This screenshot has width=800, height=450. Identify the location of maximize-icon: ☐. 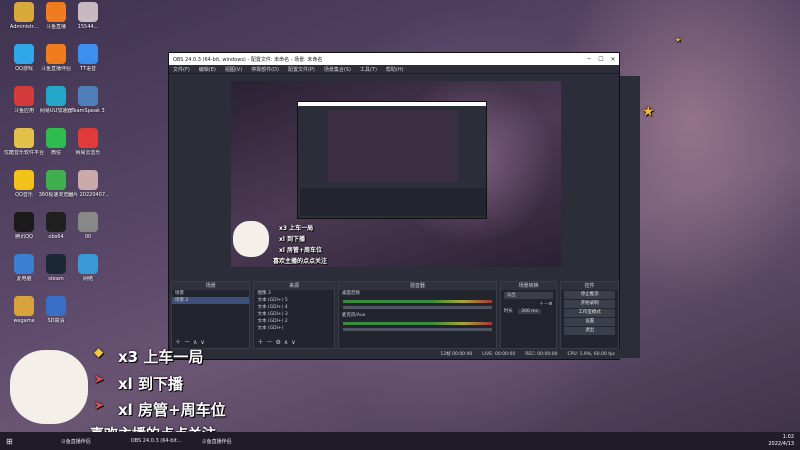
(601, 59).